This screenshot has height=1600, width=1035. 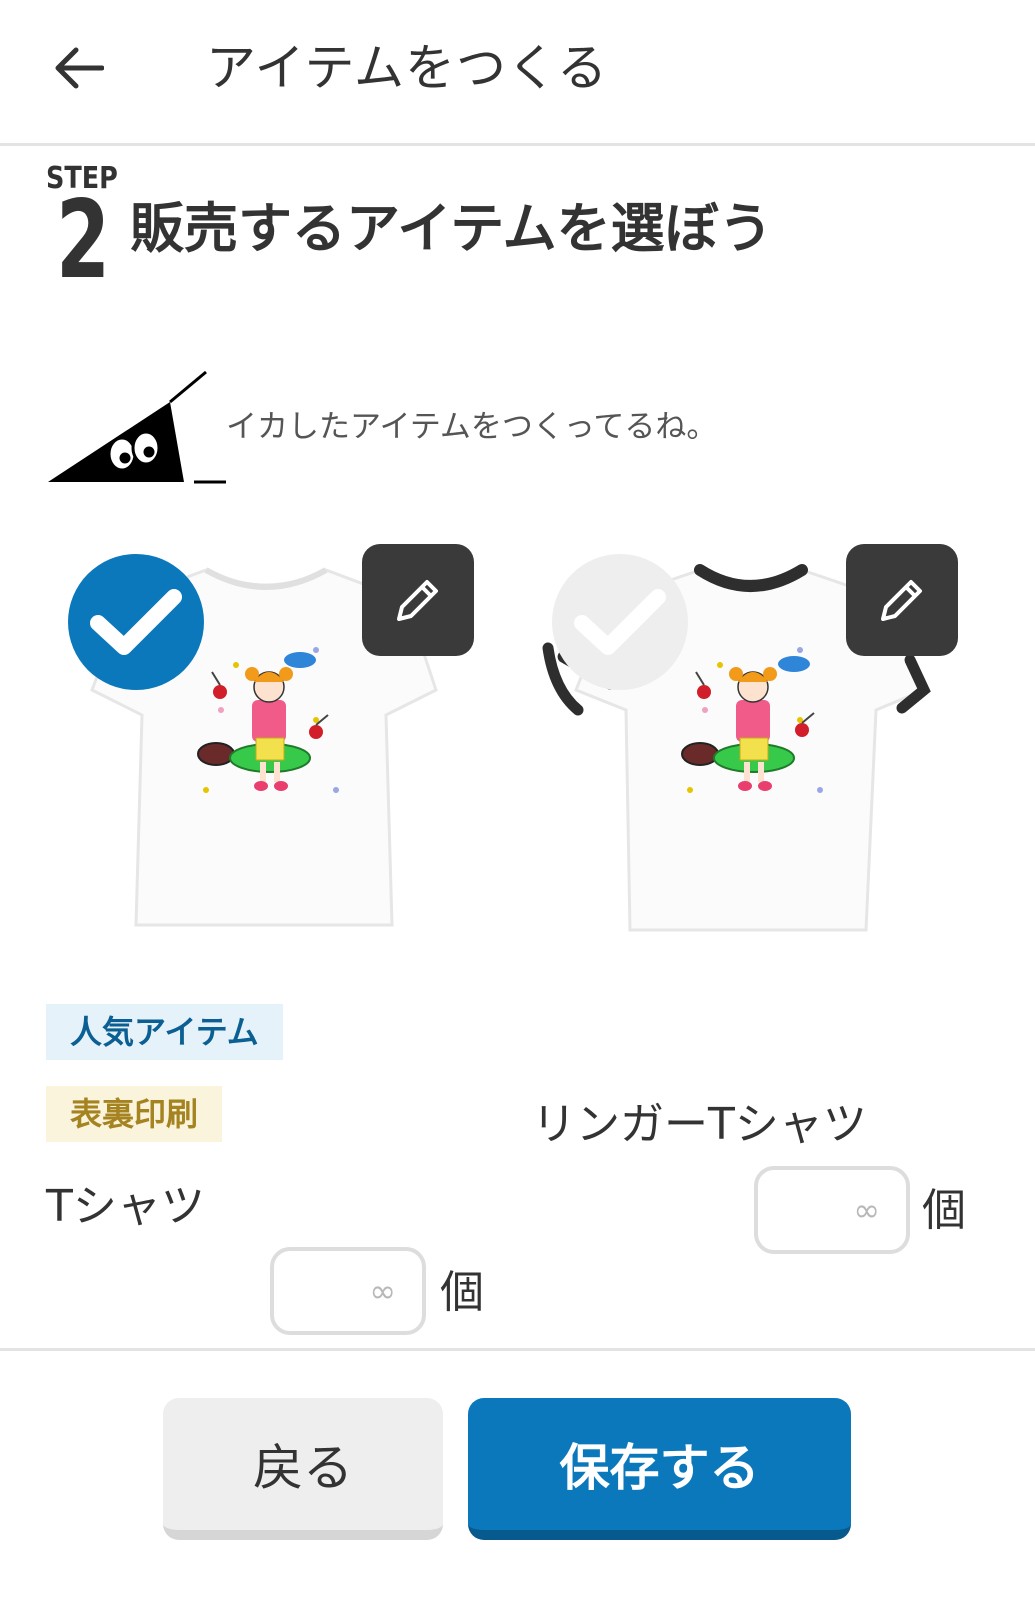 I want to click on item-name-tshirt: Tシャツ, so click(x=125, y=1206).